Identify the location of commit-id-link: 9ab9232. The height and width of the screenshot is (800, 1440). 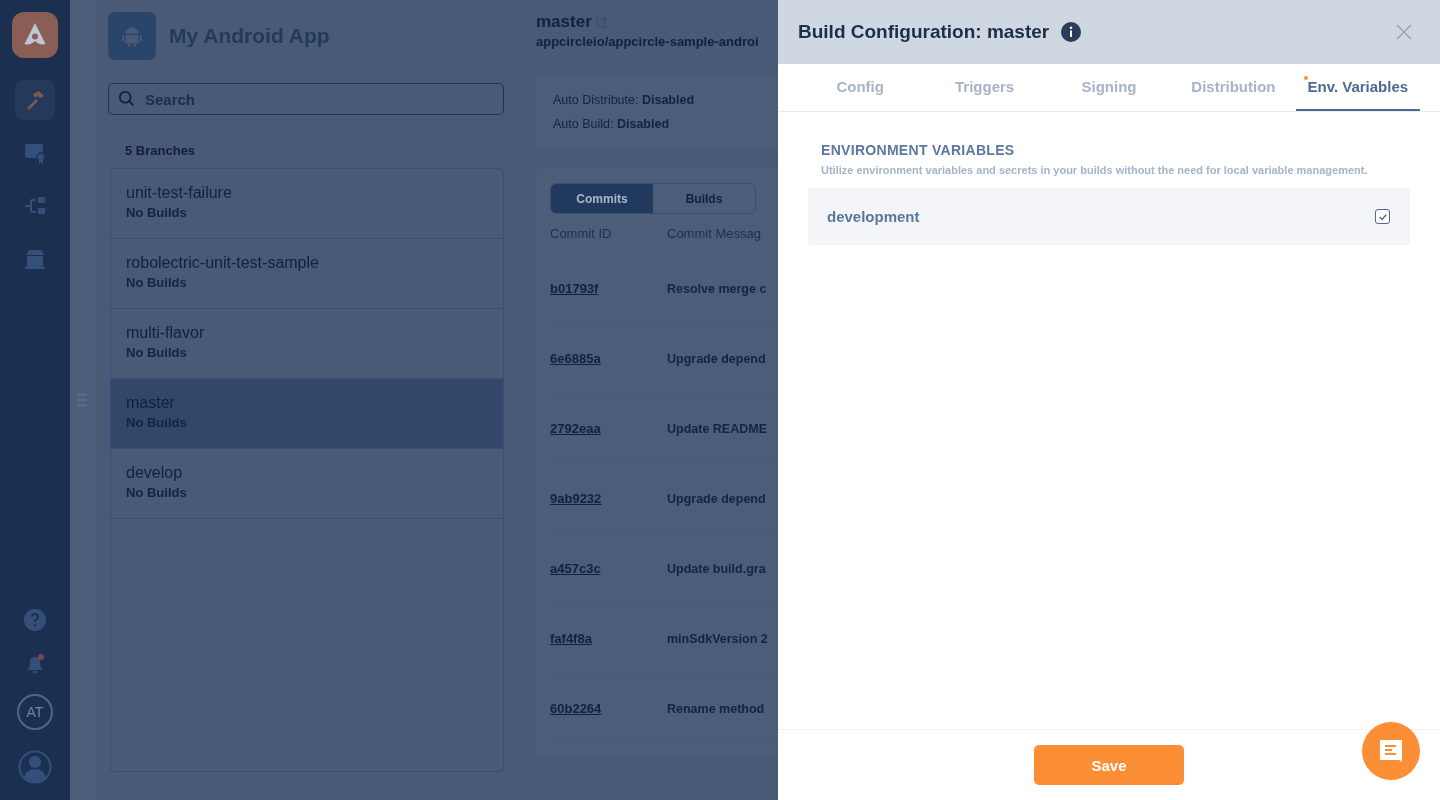
(608, 498).